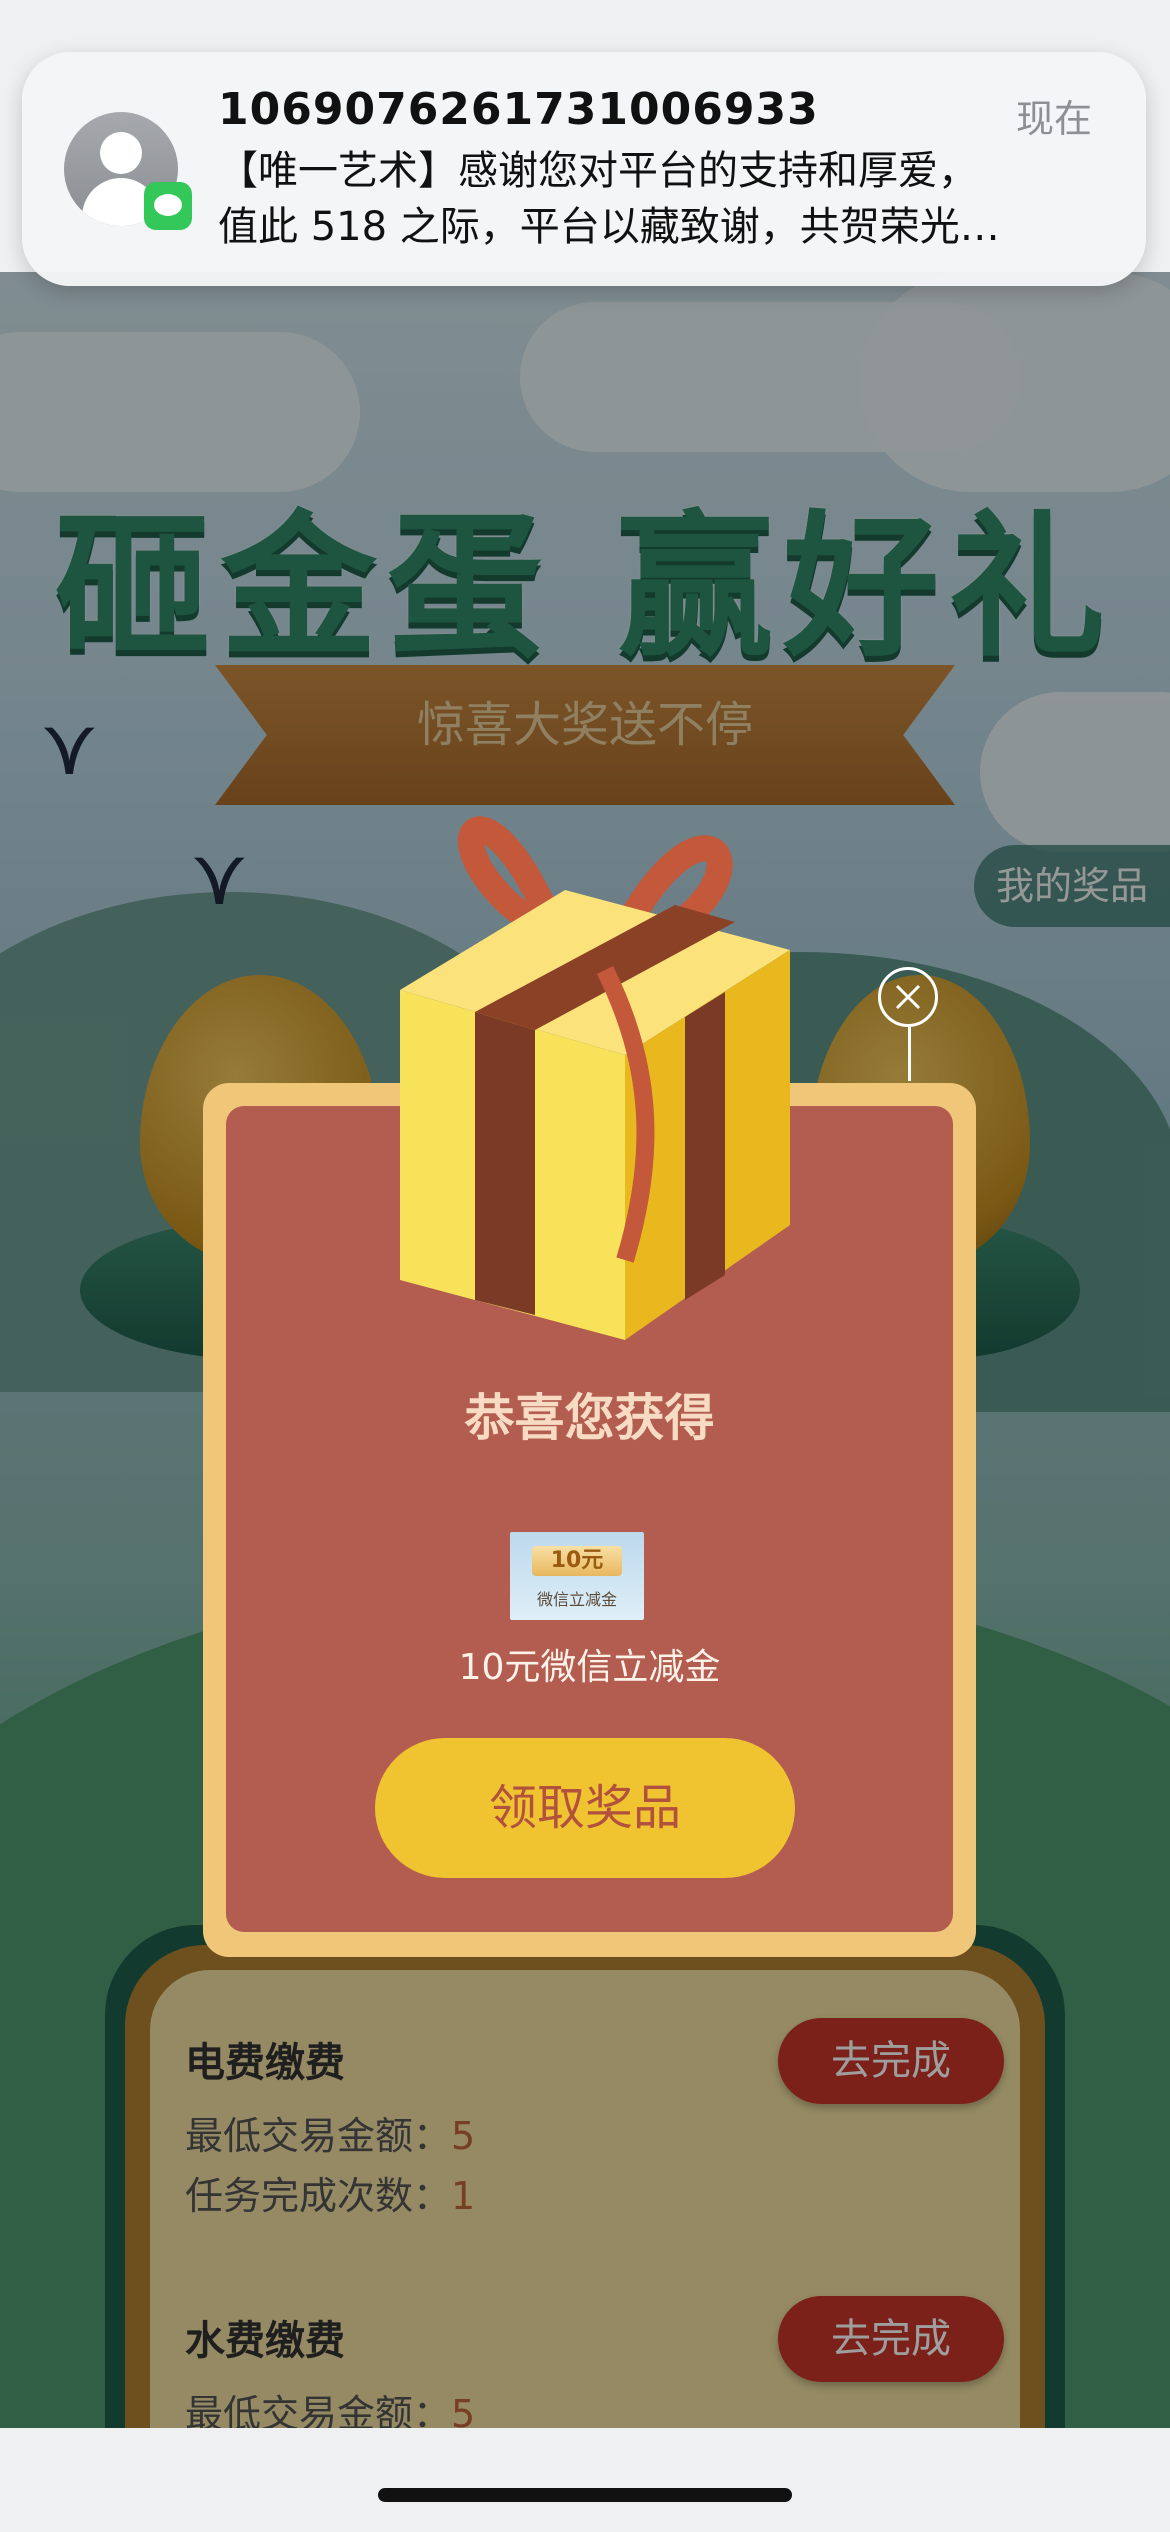 The height and width of the screenshot is (2532, 1170). I want to click on prize-name: 10元微信立减金, so click(589, 1667).